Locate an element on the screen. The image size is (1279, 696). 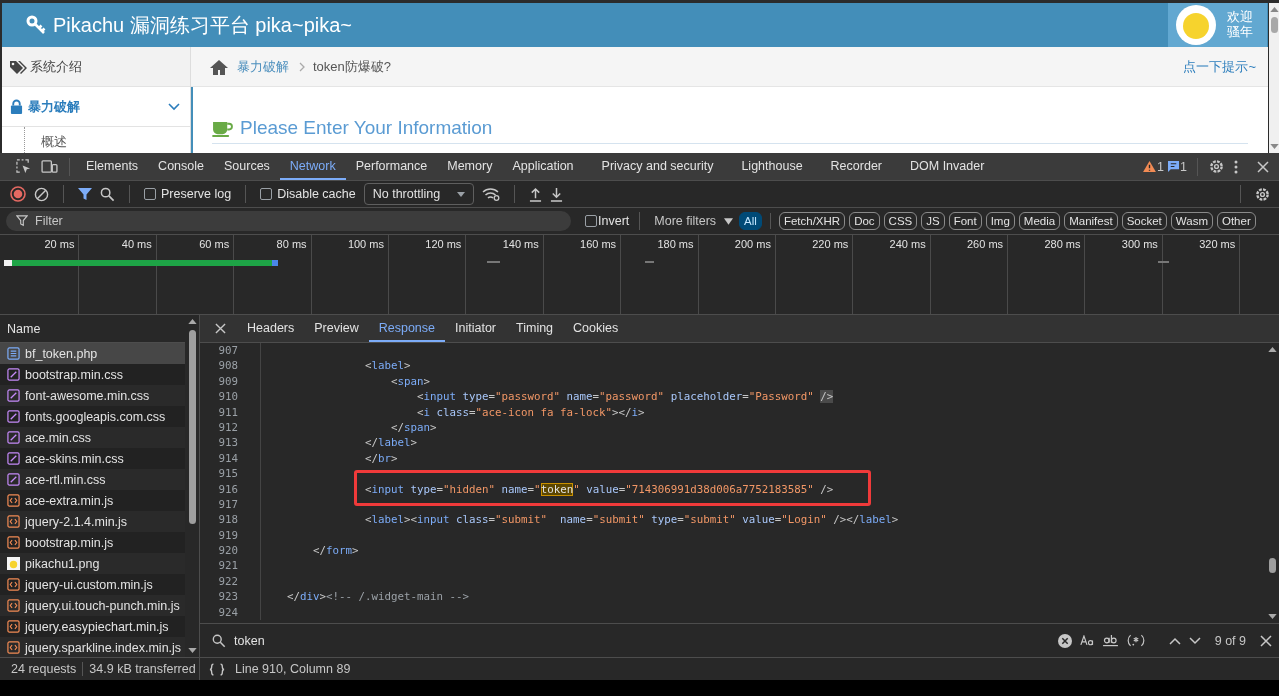
more-filters-dropdown: More filters is located at coordinates (694, 221).